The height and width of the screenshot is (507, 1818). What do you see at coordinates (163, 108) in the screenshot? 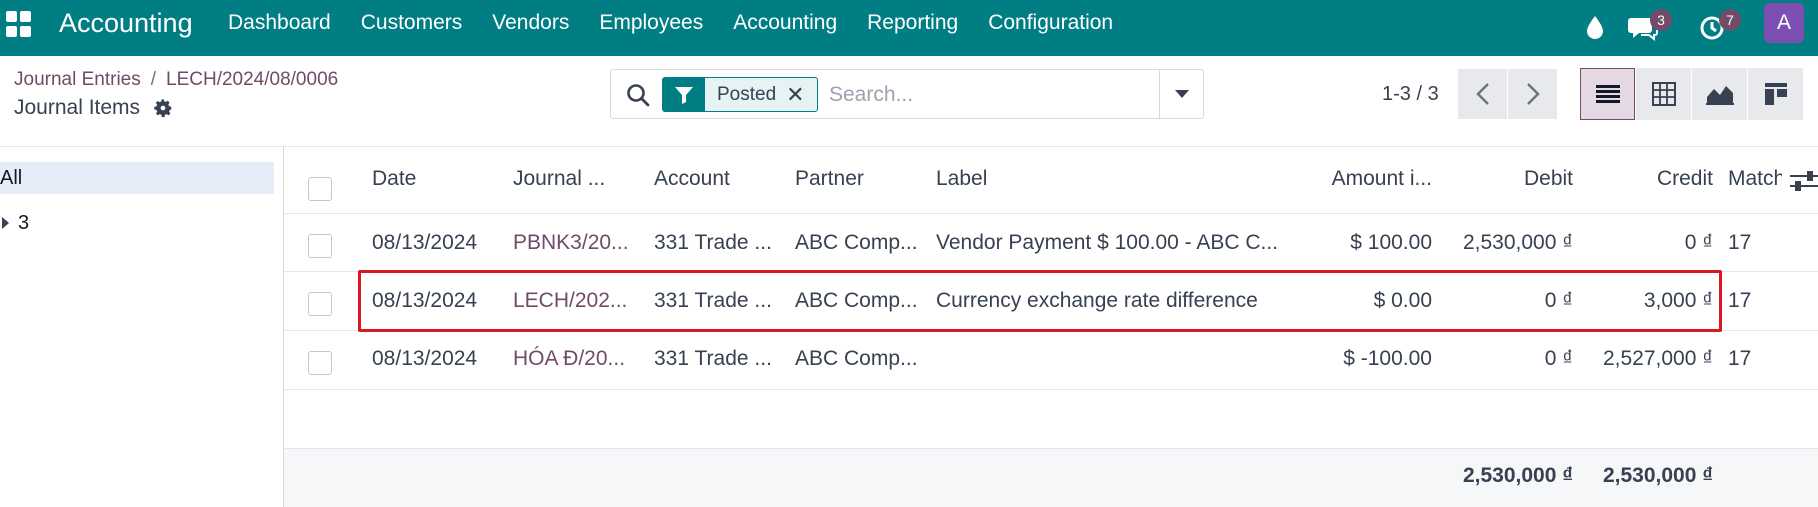
I see `gear-icon` at bounding box center [163, 108].